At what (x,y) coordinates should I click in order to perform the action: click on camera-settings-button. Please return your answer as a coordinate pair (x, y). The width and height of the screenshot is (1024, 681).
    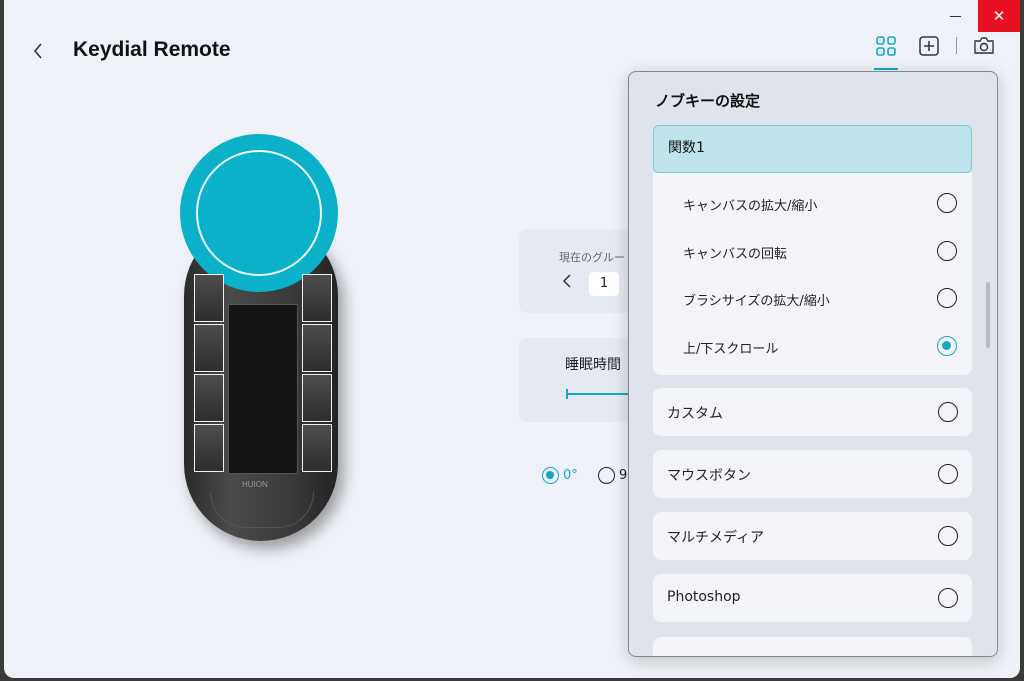
    Looking at the image, I should click on (984, 46).